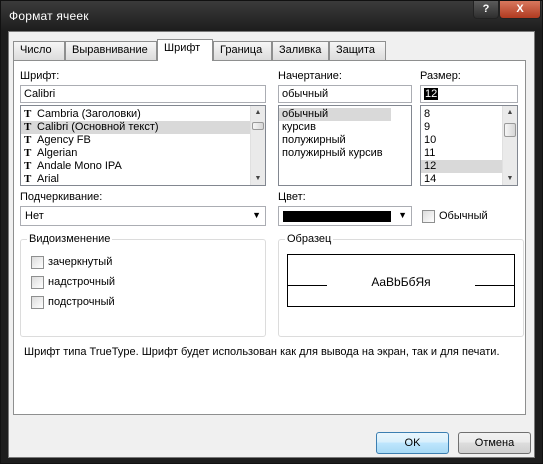 The height and width of the screenshot is (464, 543). I want to click on style-list-item-selected: обычный, so click(335, 114).